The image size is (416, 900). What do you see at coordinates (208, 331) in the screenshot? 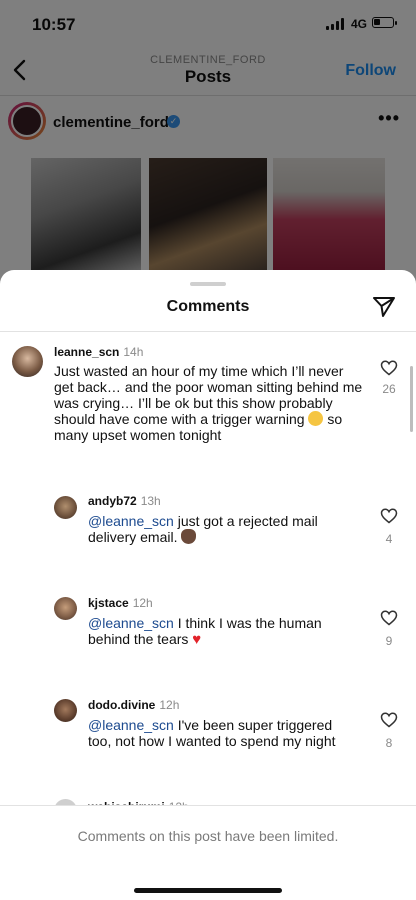
I see `sheet-divider` at bounding box center [208, 331].